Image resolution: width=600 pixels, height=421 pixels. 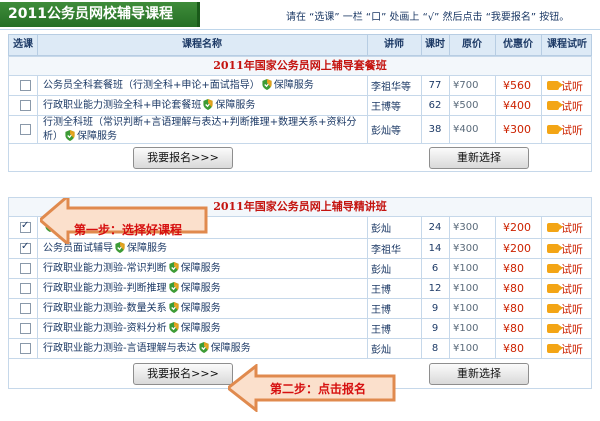 What do you see at coordinates (78, 248) in the screenshot?
I see `course-name-link: 公务员面试辅导` at bounding box center [78, 248].